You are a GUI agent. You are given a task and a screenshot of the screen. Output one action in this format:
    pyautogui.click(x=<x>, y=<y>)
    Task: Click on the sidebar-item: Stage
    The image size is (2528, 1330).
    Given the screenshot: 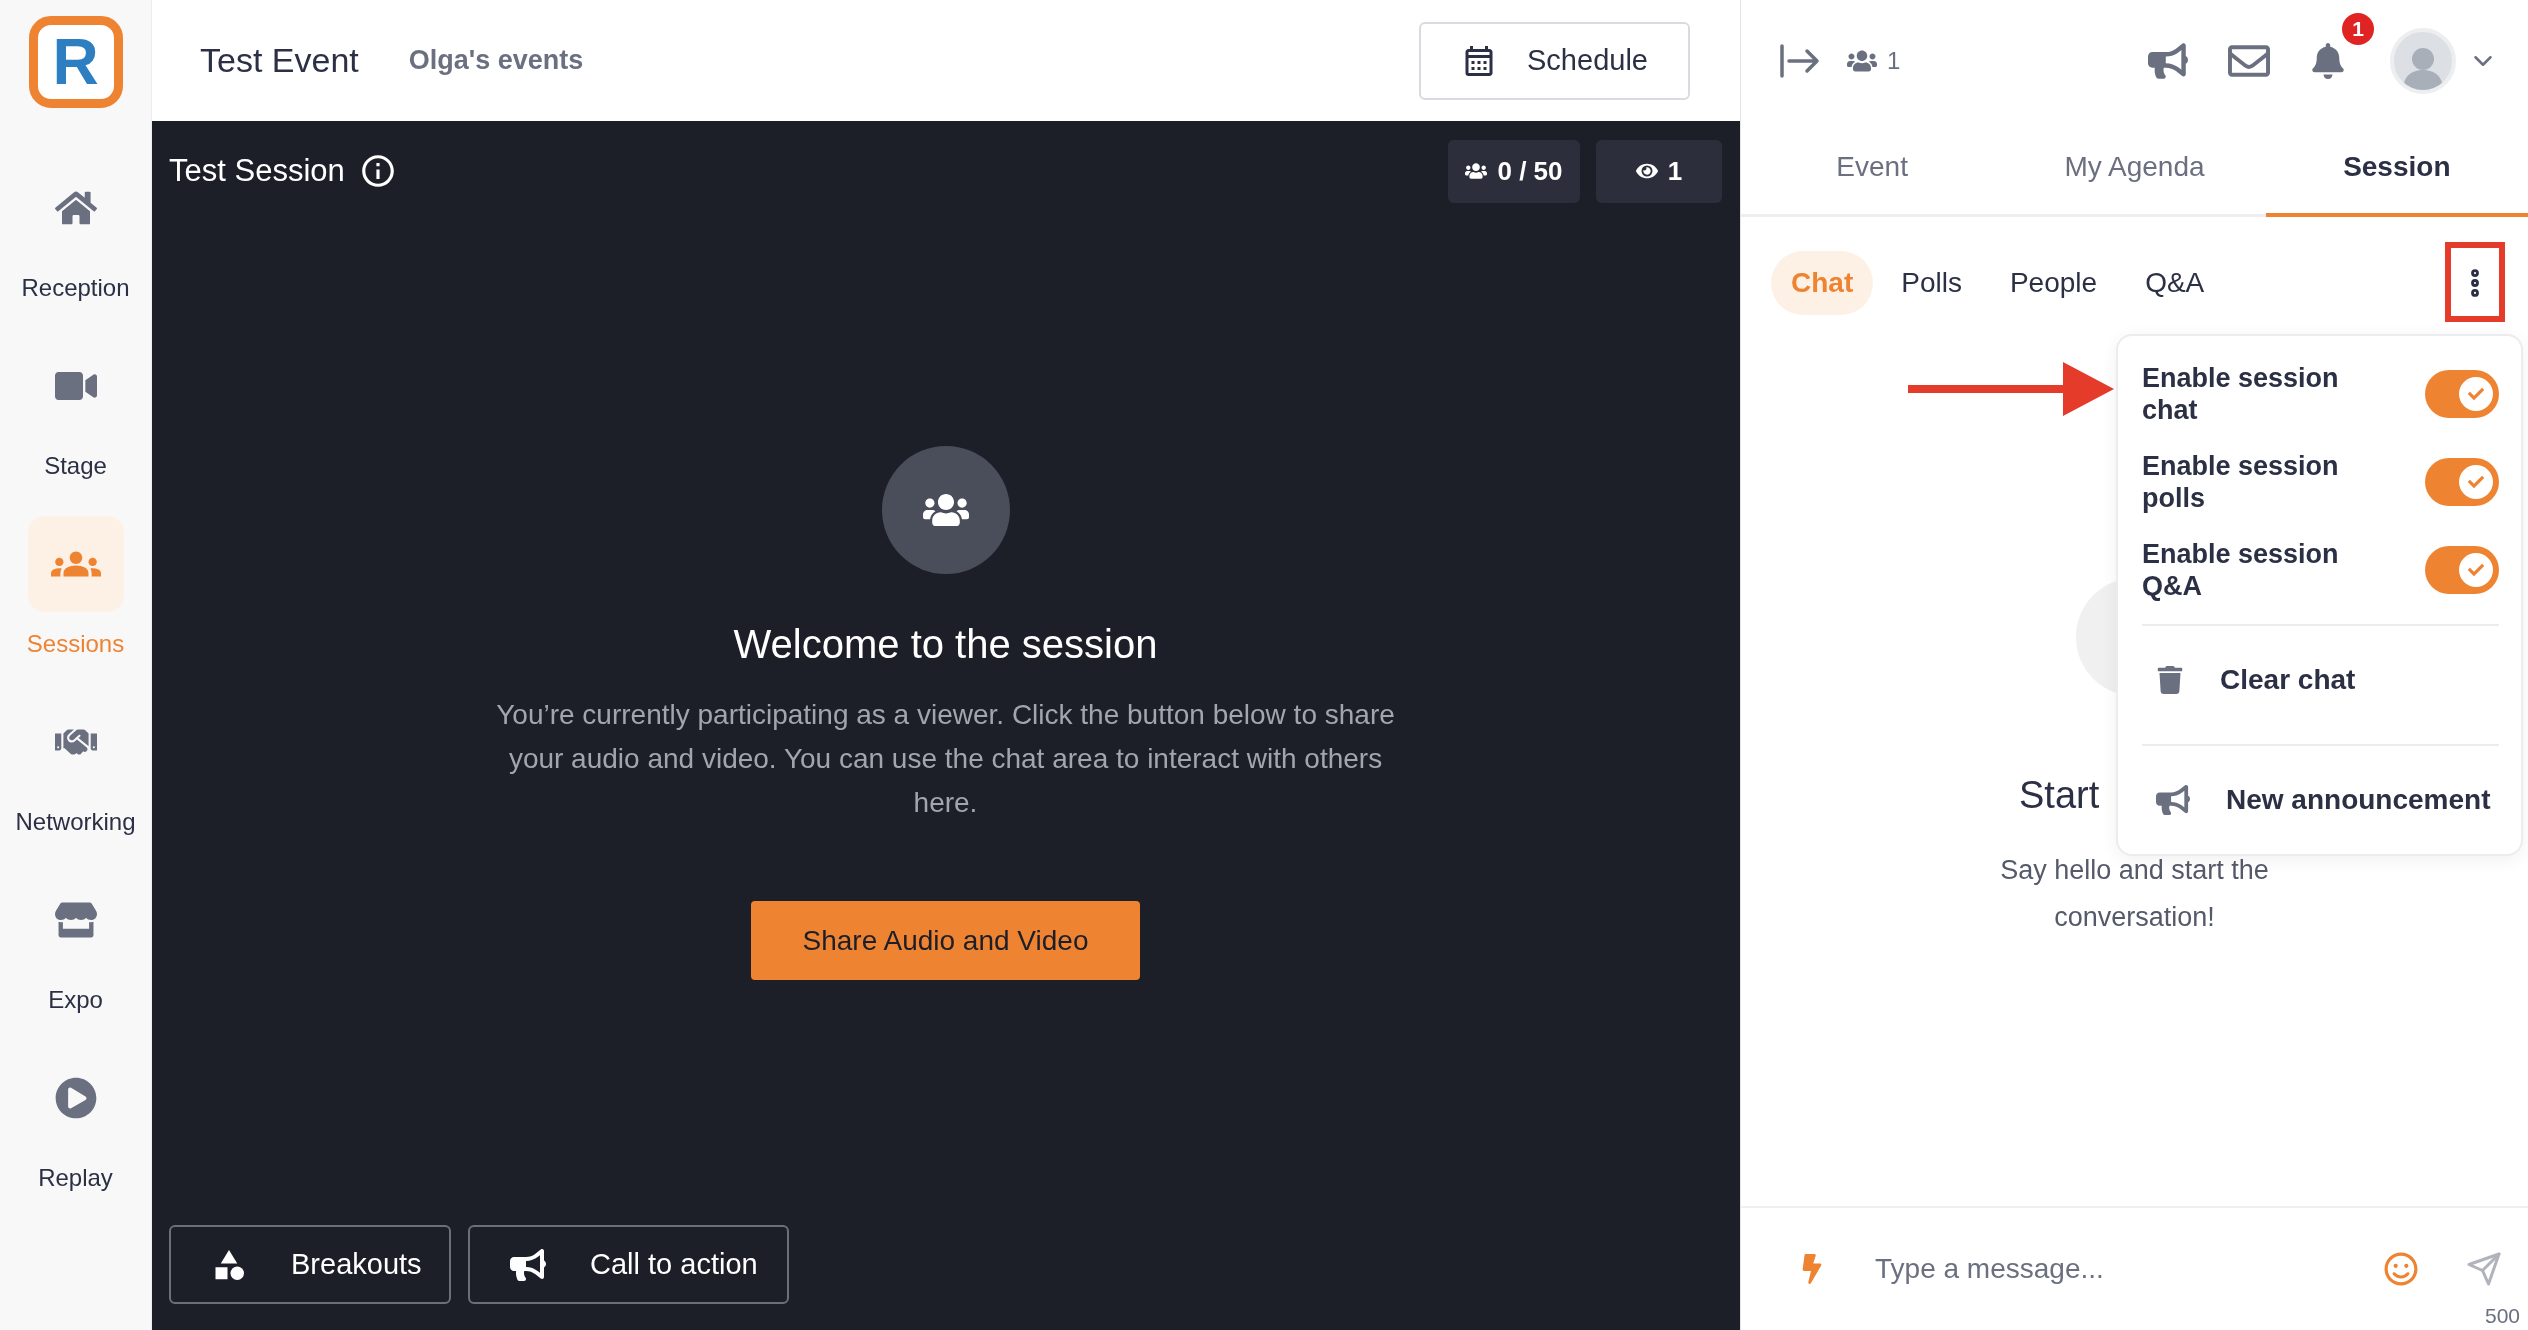 What is the action you would take?
    pyautogui.click(x=76, y=427)
    